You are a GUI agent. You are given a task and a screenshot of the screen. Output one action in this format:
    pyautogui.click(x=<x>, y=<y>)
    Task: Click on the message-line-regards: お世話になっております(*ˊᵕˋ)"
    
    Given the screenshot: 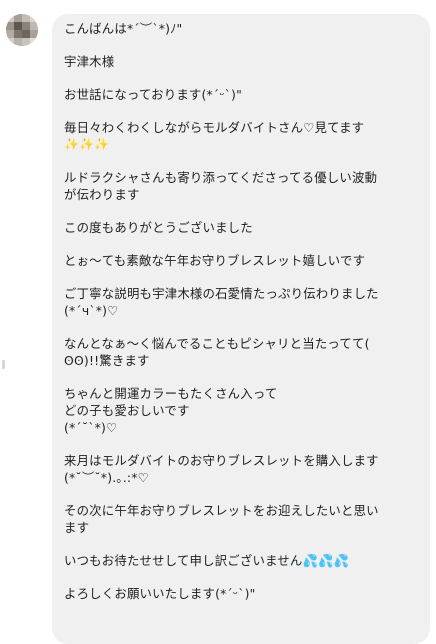 What is the action you would take?
    pyautogui.click(x=153, y=94)
    